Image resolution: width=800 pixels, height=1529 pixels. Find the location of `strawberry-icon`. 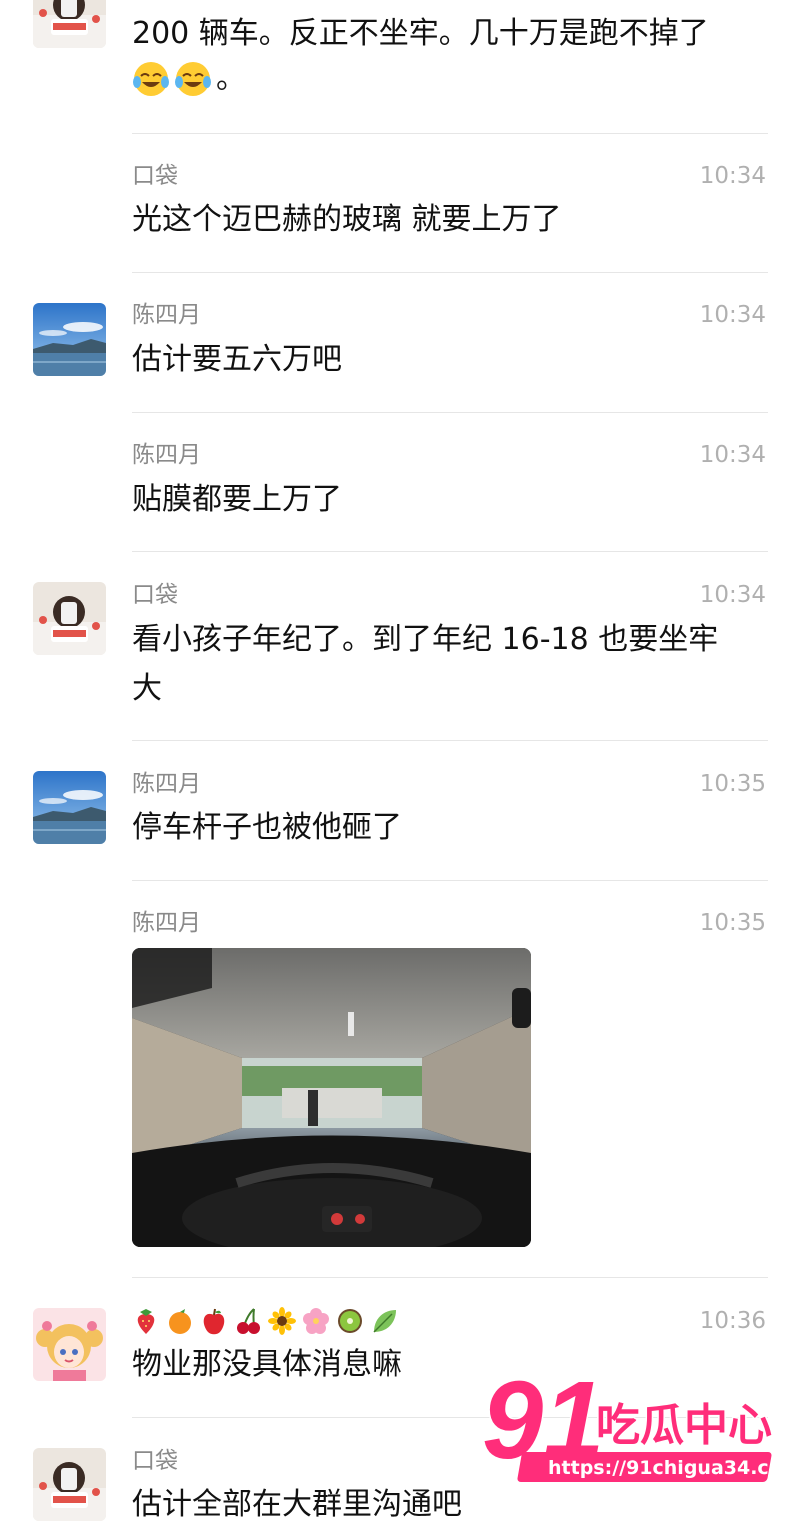

strawberry-icon is located at coordinates (146, 1321).